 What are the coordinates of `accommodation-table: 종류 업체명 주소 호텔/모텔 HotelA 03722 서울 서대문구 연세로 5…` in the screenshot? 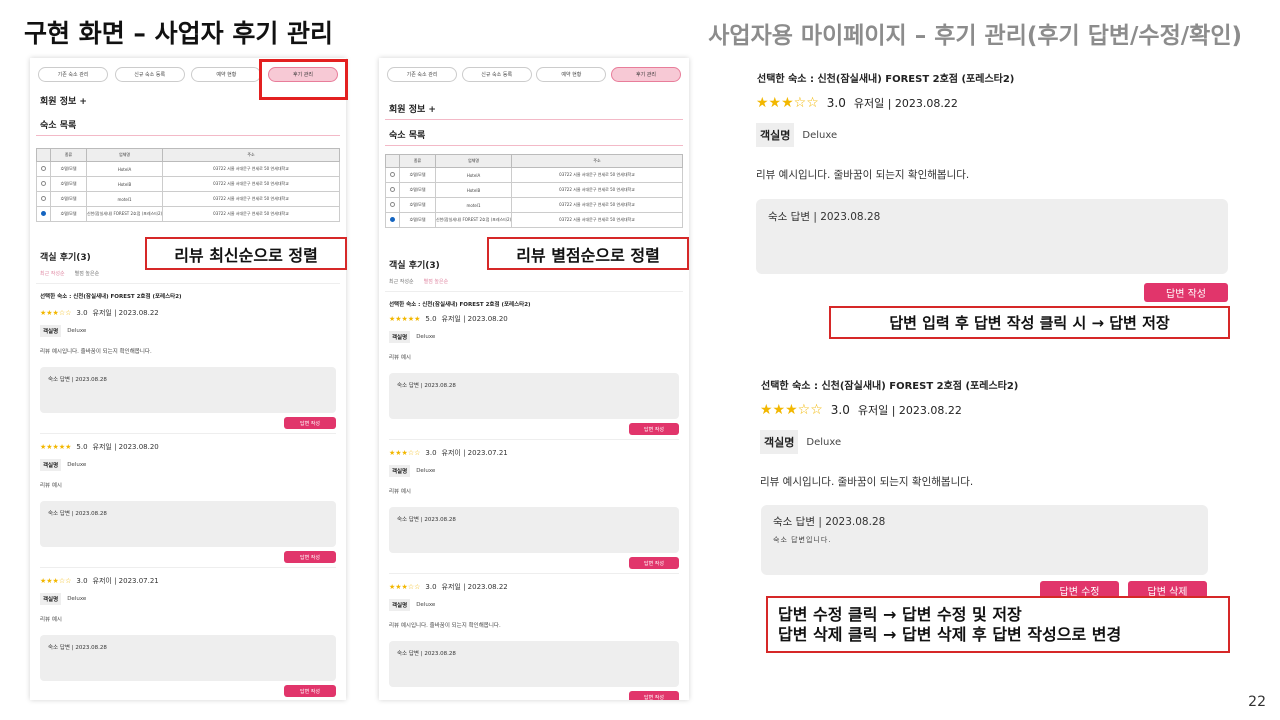 It's located at (534, 191).